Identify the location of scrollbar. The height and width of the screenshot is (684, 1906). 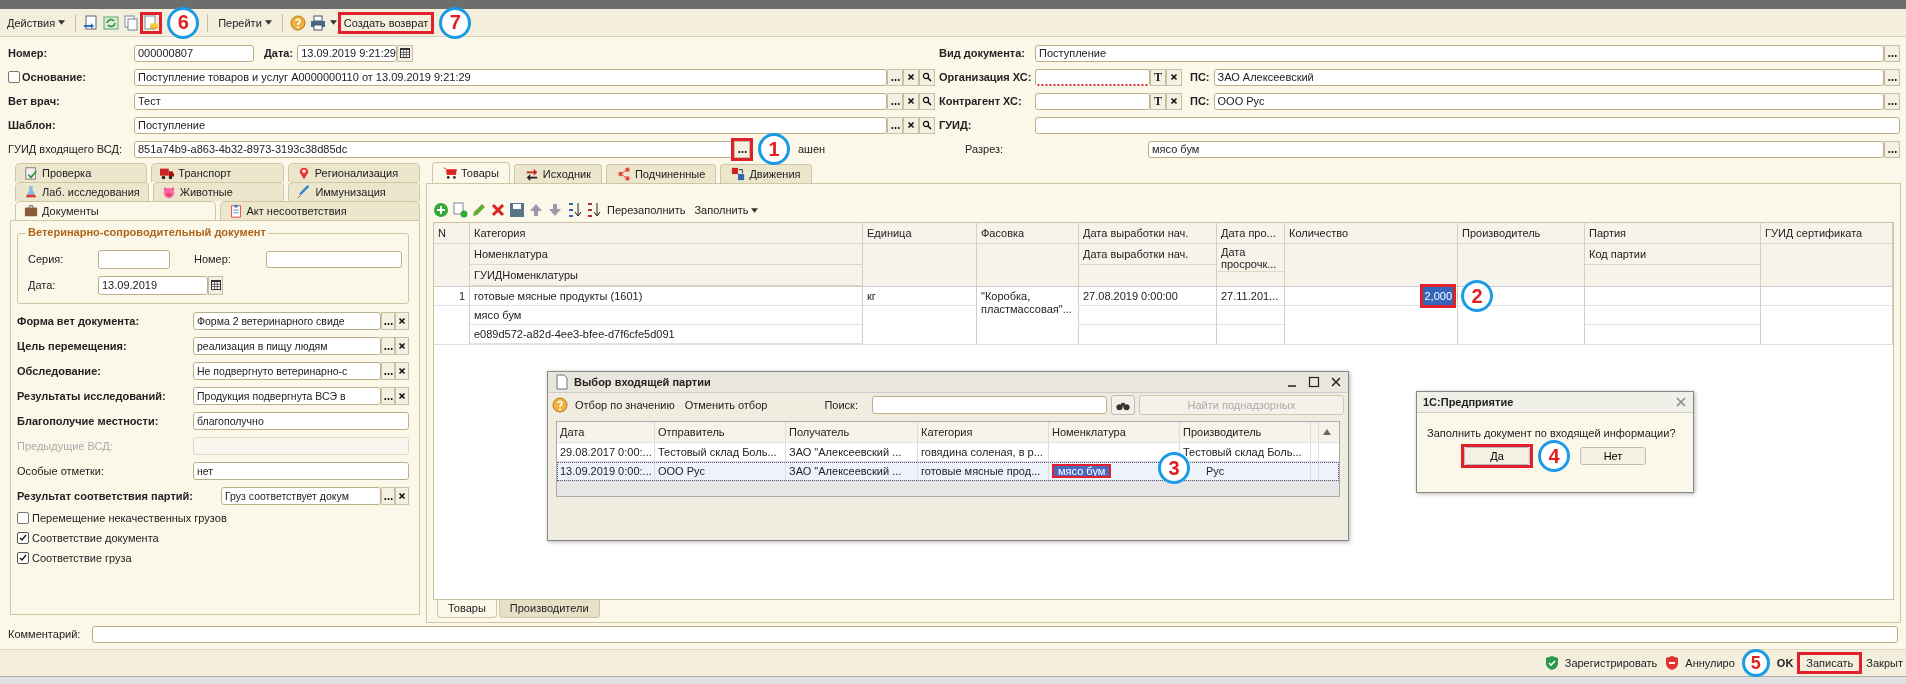
(948, 488).